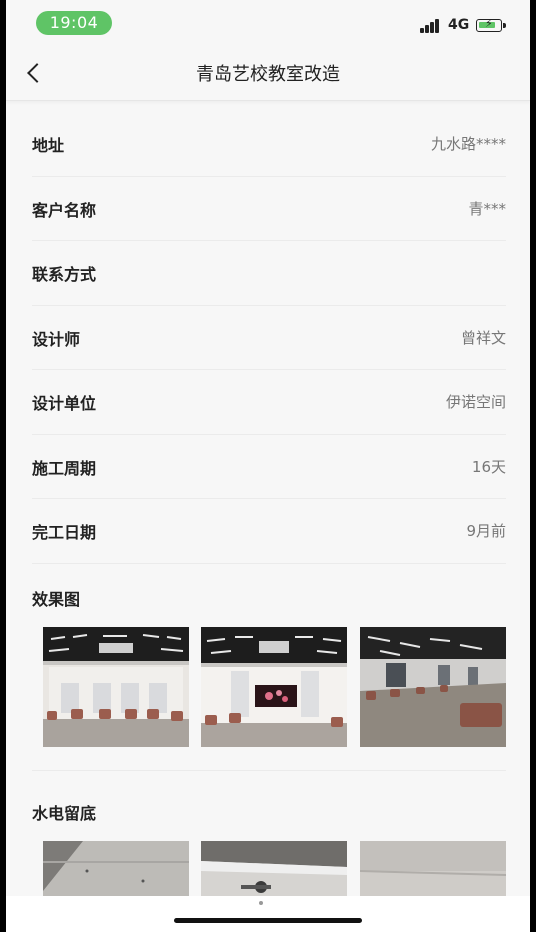 The height and width of the screenshot is (932, 536). I want to click on info-value: 16天, so click(488, 466).